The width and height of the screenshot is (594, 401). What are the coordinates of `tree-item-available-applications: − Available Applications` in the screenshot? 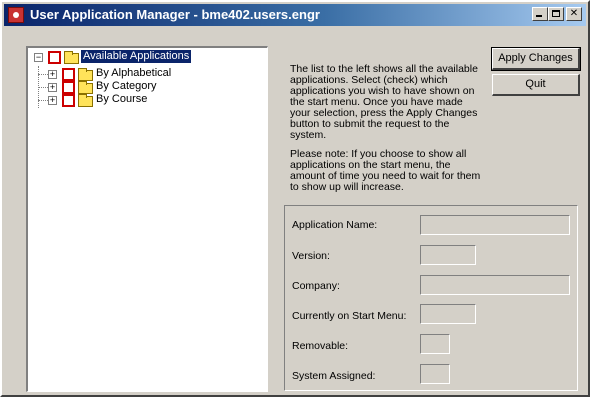 It's located at (143, 57).